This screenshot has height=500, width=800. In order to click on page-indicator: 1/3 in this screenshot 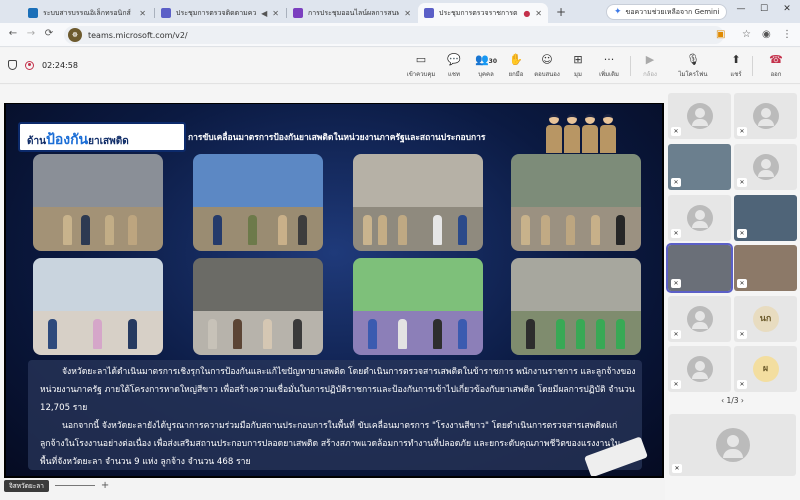, I will do `click(732, 400)`.